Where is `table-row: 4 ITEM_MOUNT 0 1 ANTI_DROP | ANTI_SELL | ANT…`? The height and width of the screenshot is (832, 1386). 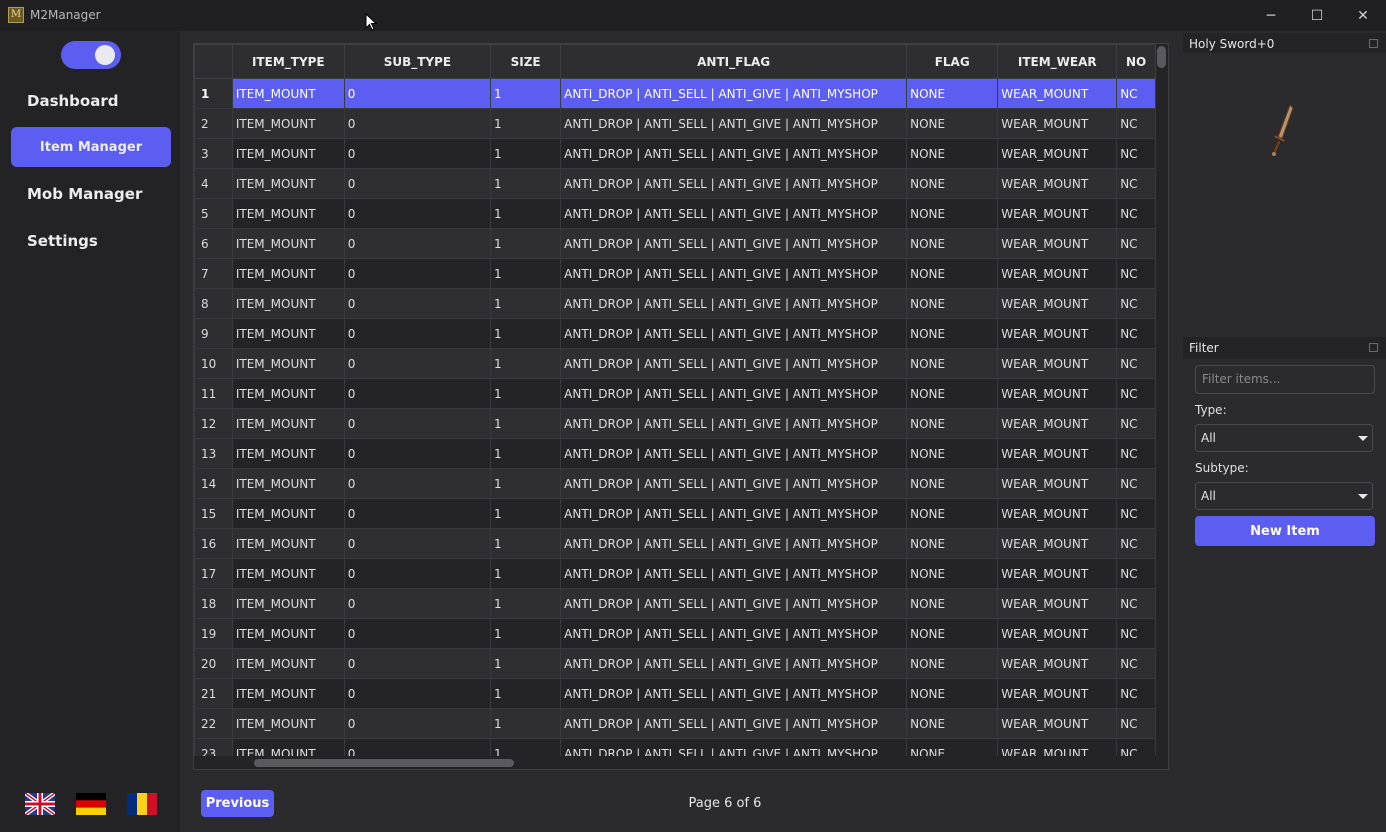 table-row: 4 ITEM_MOUNT 0 1 ANTI_DROP | ANTI_SELL | ANT… is located at coordinates (675, 183).